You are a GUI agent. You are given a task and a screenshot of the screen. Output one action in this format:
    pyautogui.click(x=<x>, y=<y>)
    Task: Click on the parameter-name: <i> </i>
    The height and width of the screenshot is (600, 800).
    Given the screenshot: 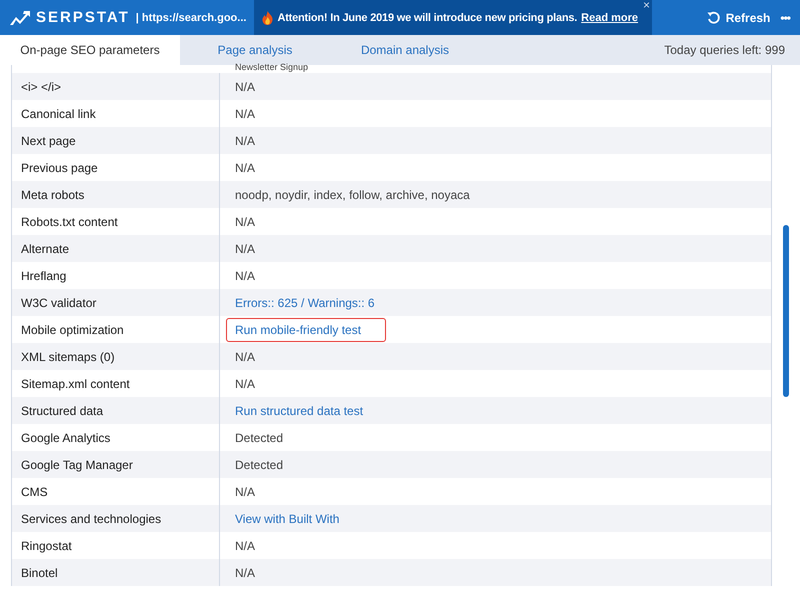 What is the action you would take?
    pyautogui.click(x=41, y=87)
    